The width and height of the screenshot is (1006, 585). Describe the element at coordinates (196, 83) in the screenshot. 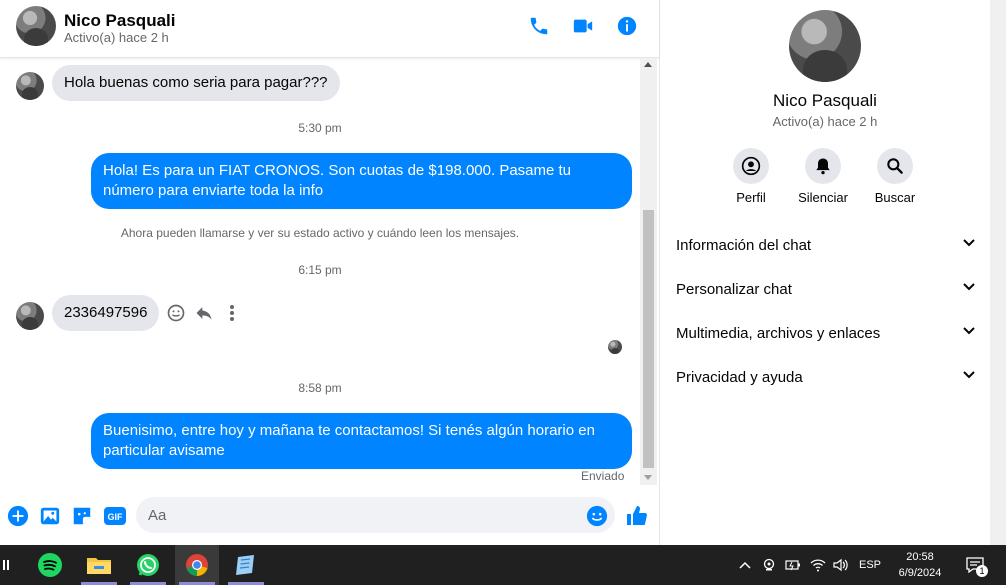

I see `incoming-message: Hola buenas como seria para pagar???` at that location.